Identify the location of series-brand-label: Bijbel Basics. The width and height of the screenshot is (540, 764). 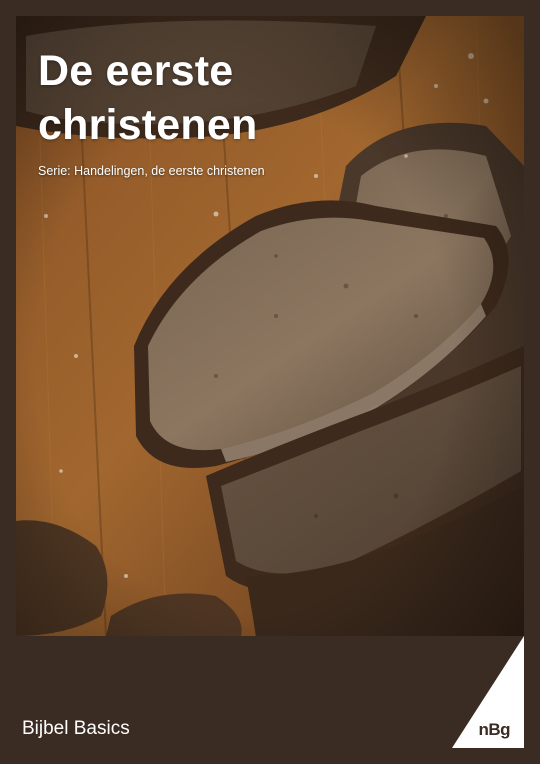
(76, 728).